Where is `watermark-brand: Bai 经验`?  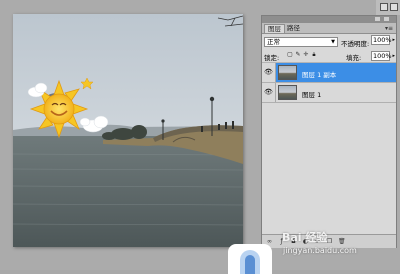
watermark-brand: Bai 经验 is located at coordinates (305, 237).